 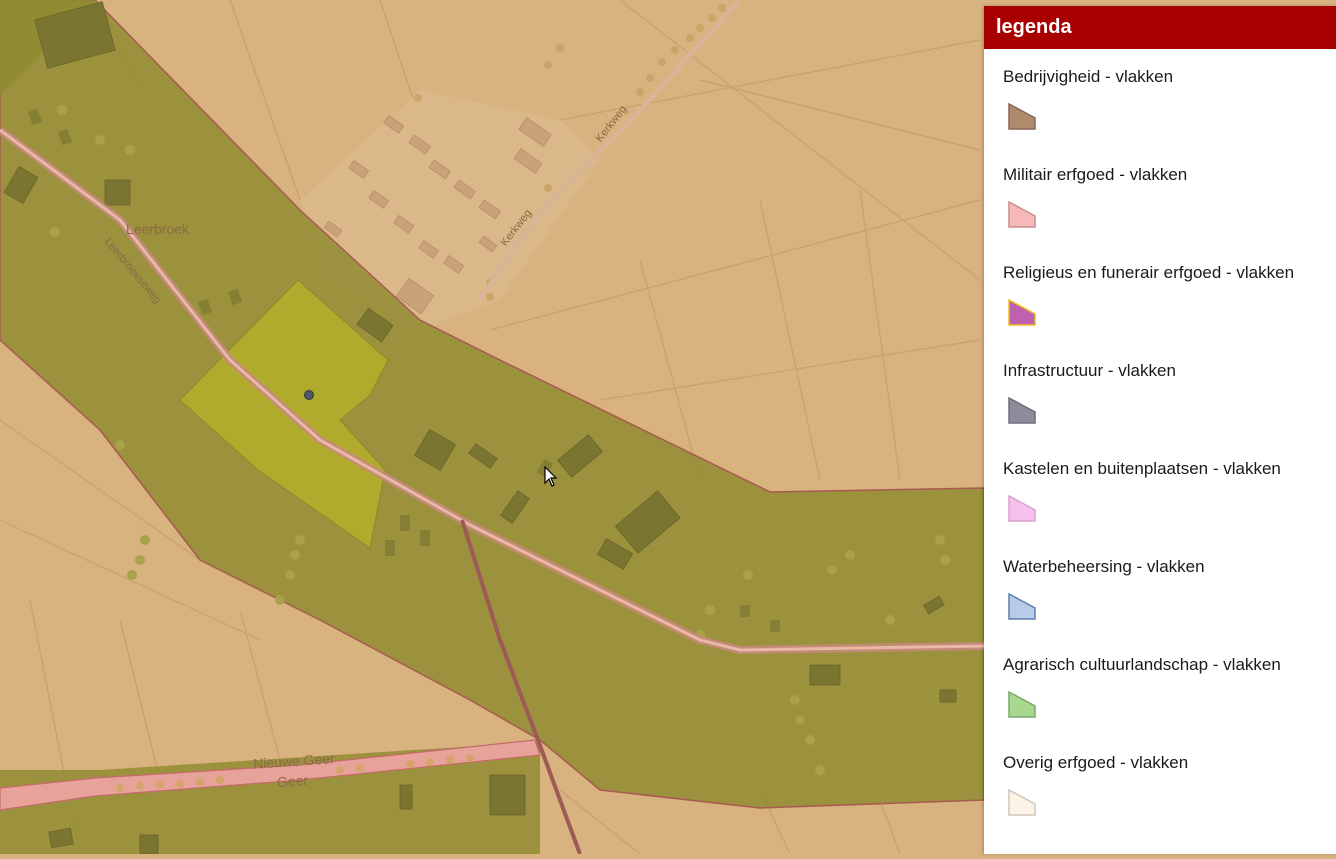 I want to click on place-label-leerbroek: Leerbroek, so click(x=158, y=229).